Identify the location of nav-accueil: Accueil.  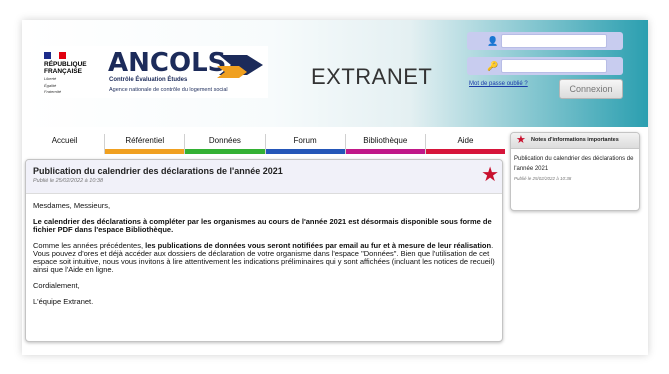
(65, 144).